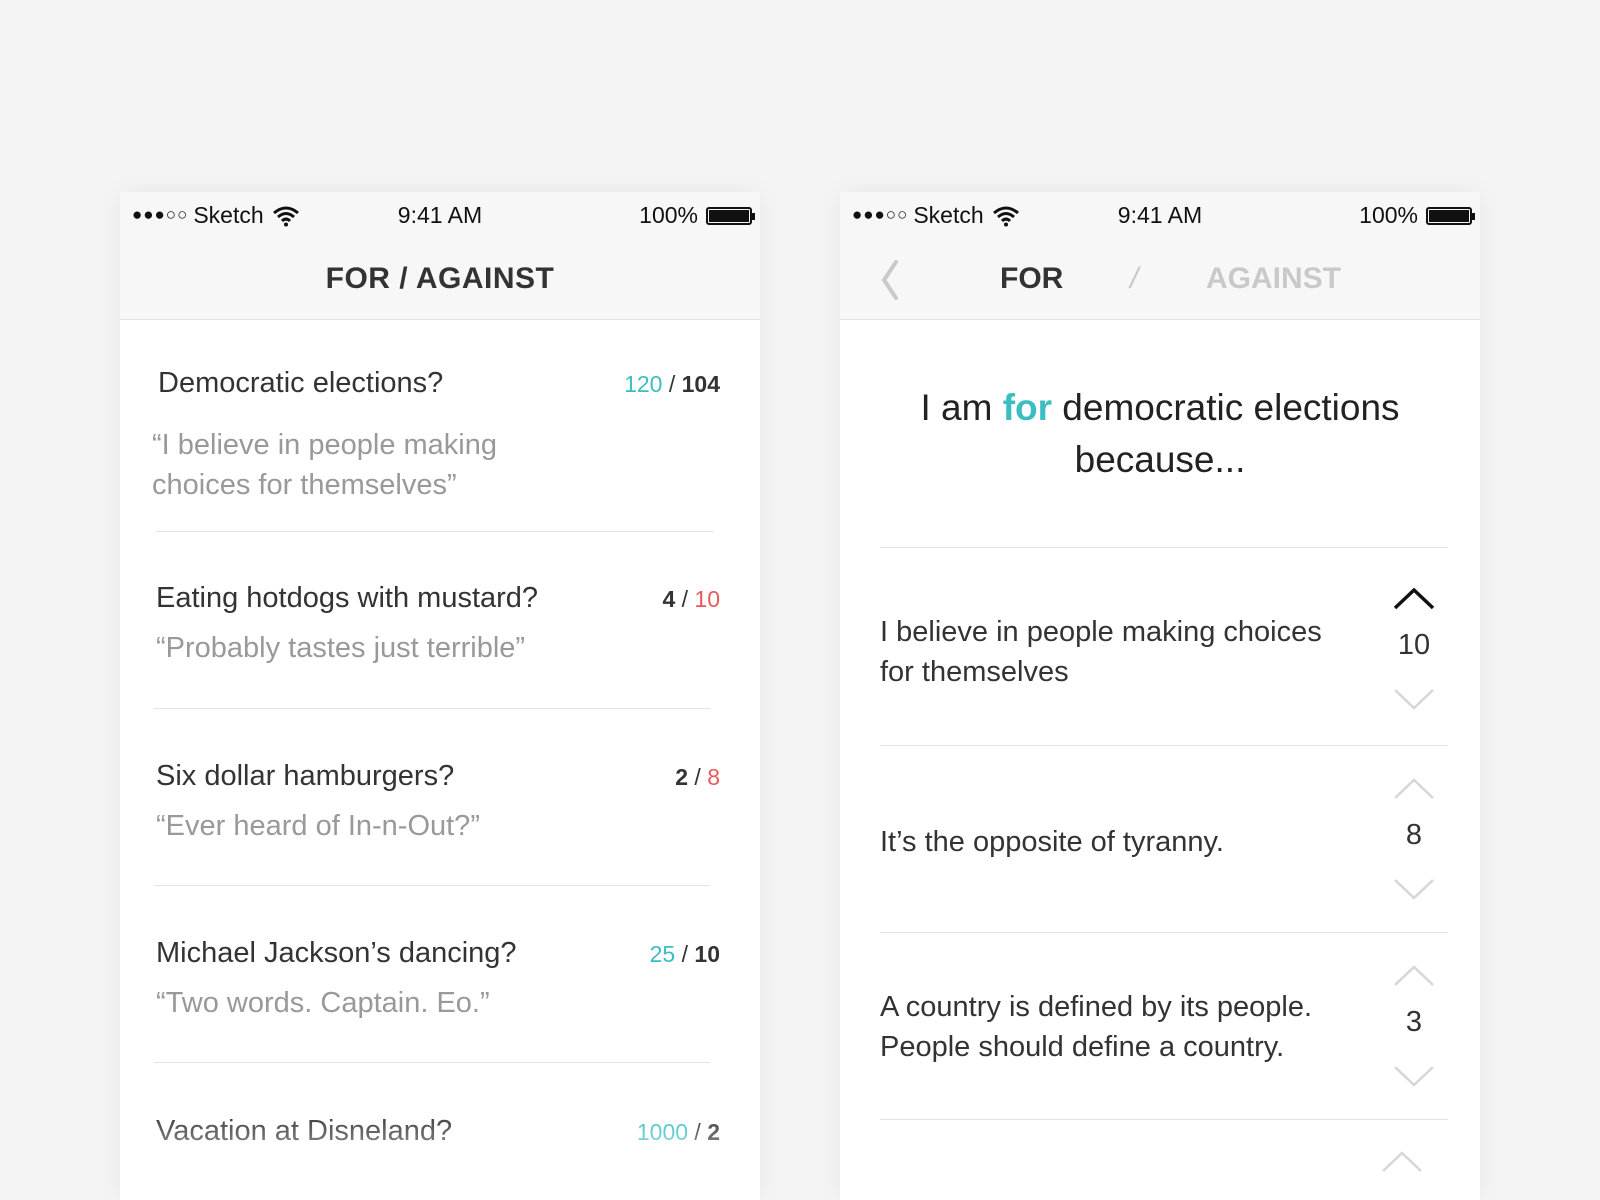  Describe the element at coordinates (662, 954) in the screenshot. I see `for-count: 25` at that location.